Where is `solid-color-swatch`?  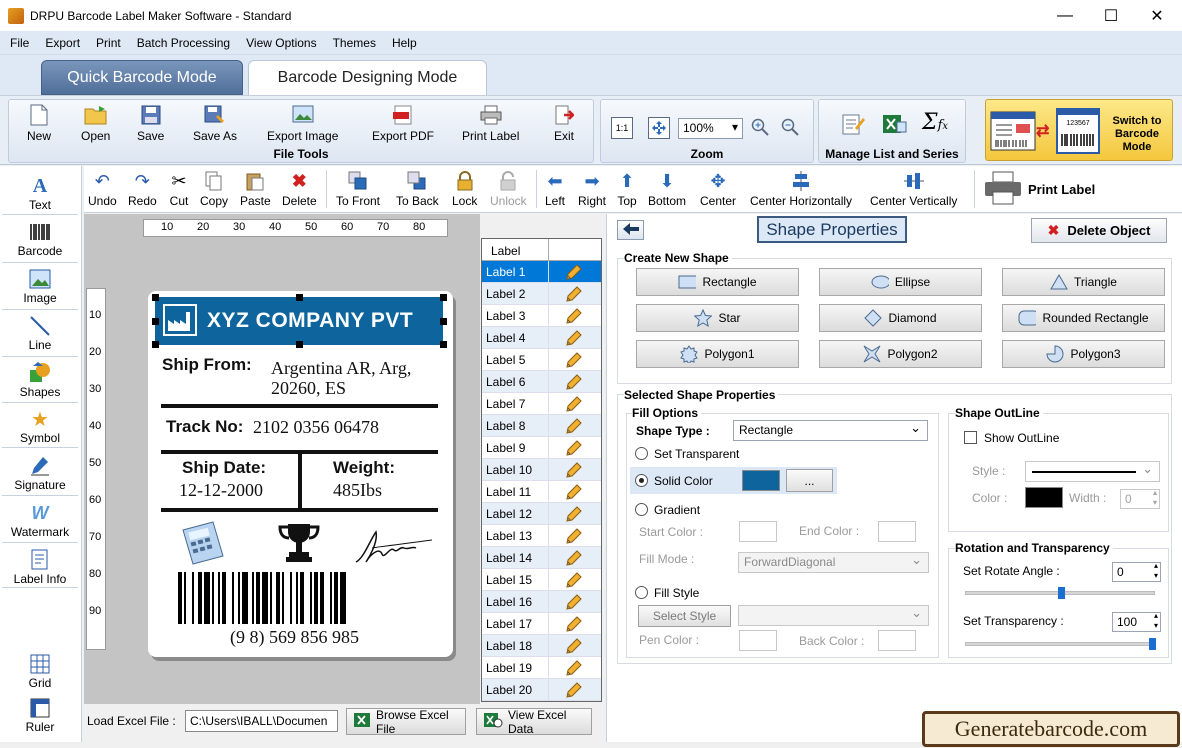
solid-color-swatch is located at coordinates (761, 480).